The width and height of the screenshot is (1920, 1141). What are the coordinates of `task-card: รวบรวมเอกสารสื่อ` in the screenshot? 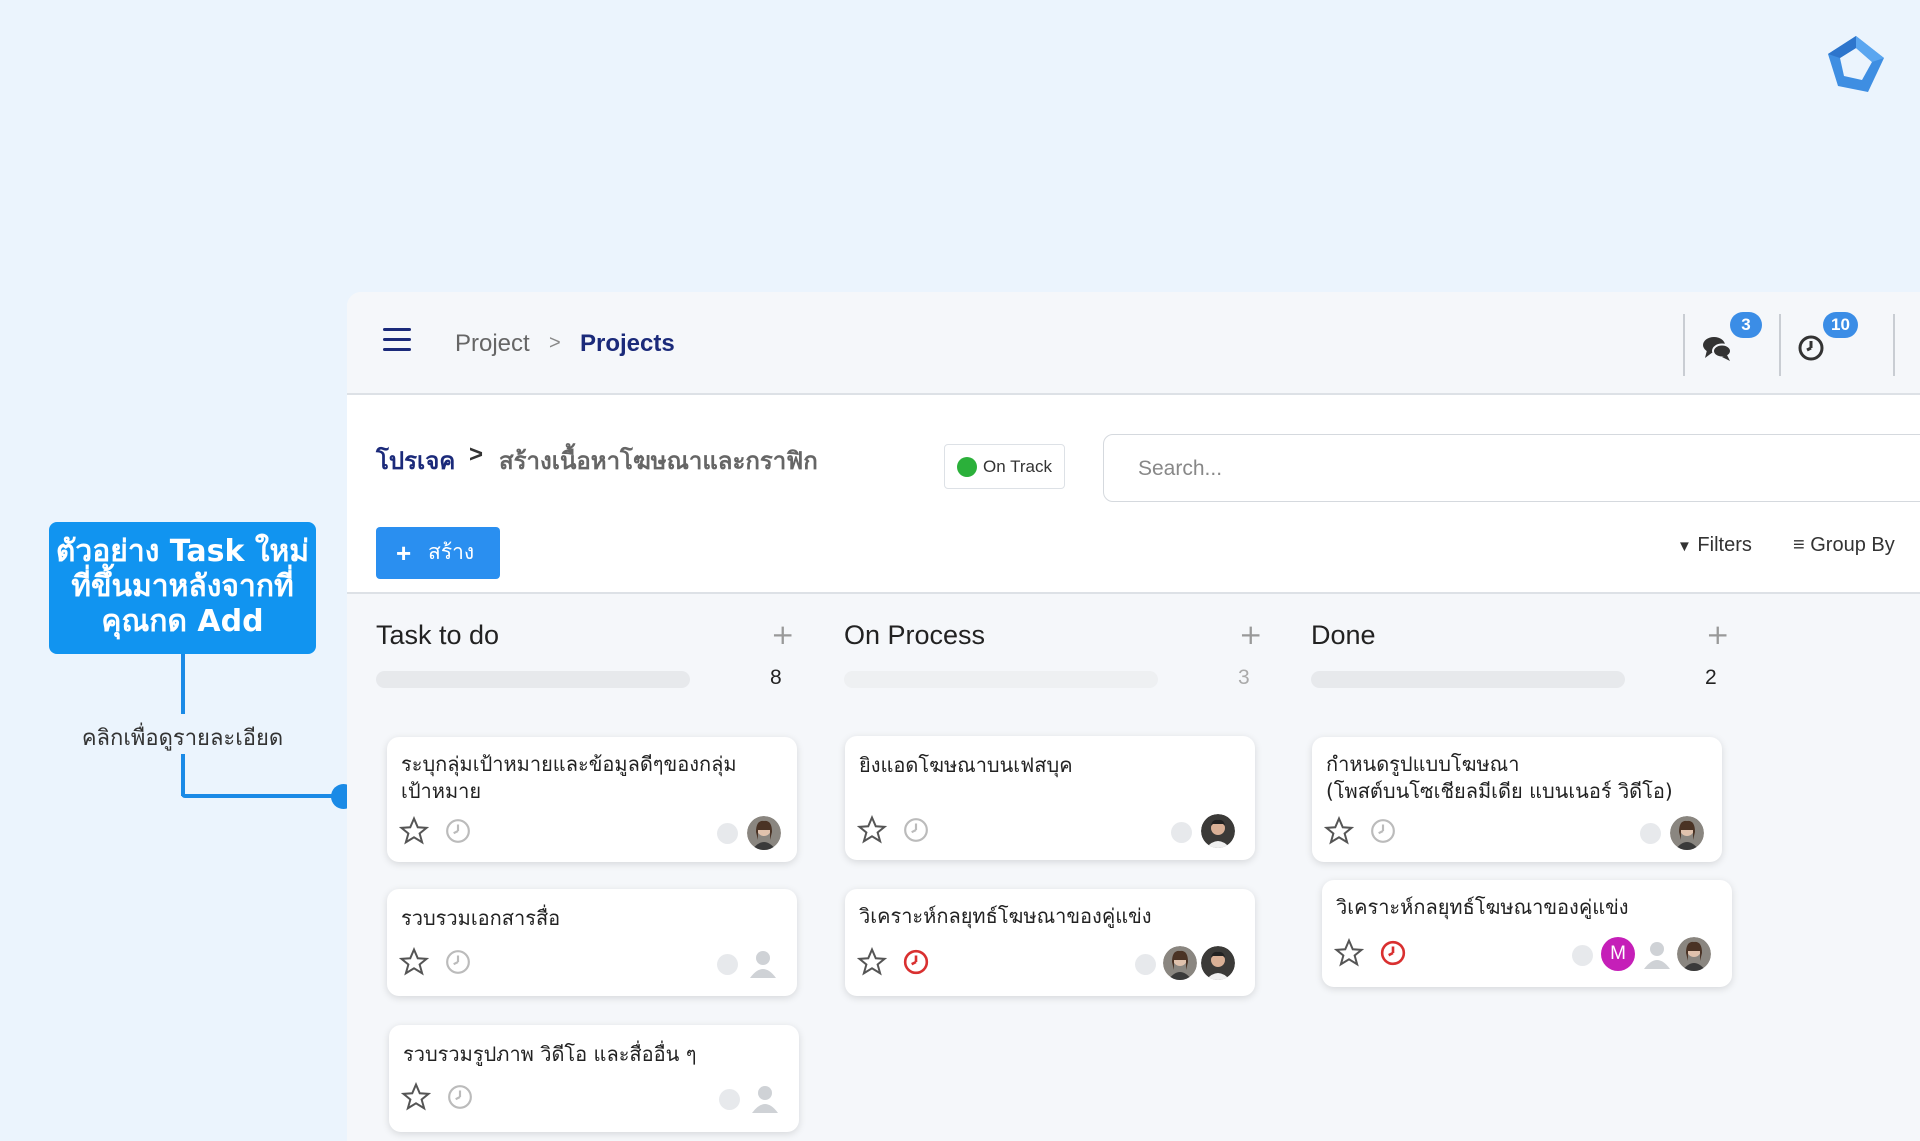 It's located at (592, 942).